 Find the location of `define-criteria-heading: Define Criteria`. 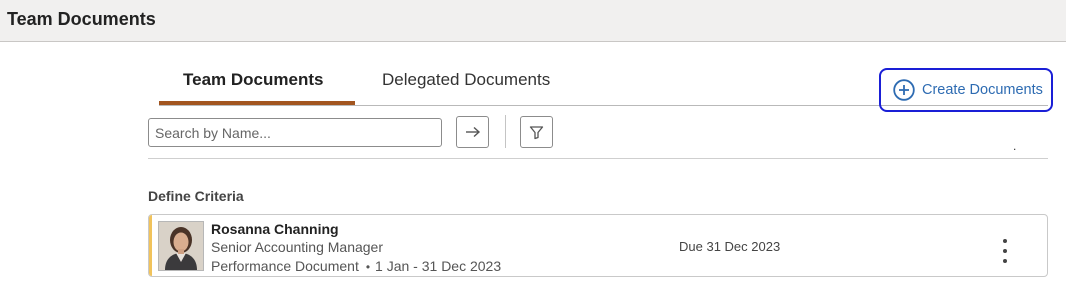

define-criteria-heading: Define Criteria is located at coordinates (196, 196).